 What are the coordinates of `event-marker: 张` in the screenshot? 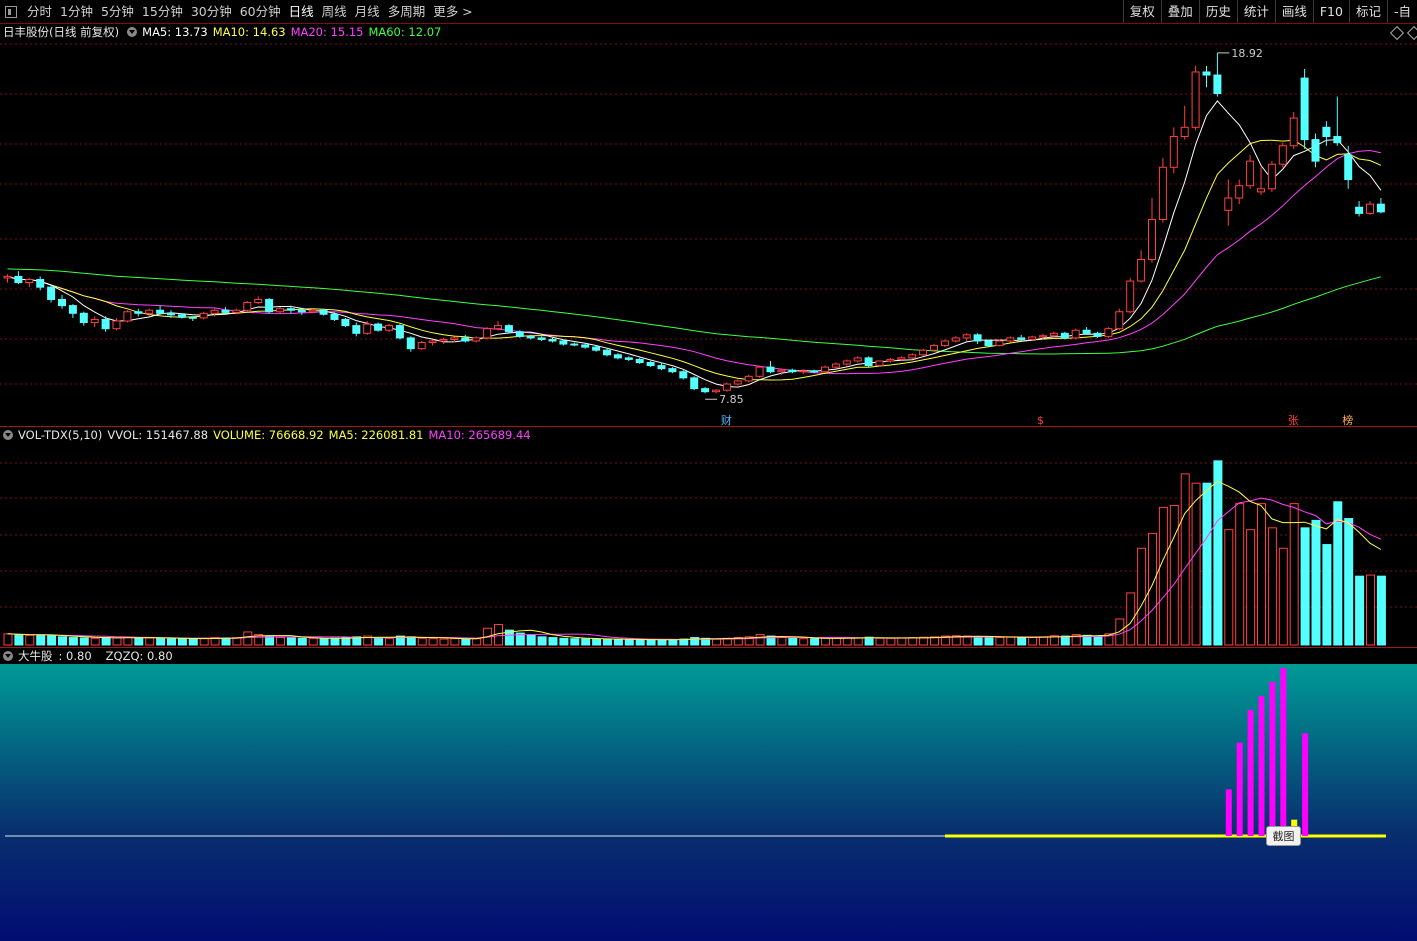 It's located at (1293, 420).